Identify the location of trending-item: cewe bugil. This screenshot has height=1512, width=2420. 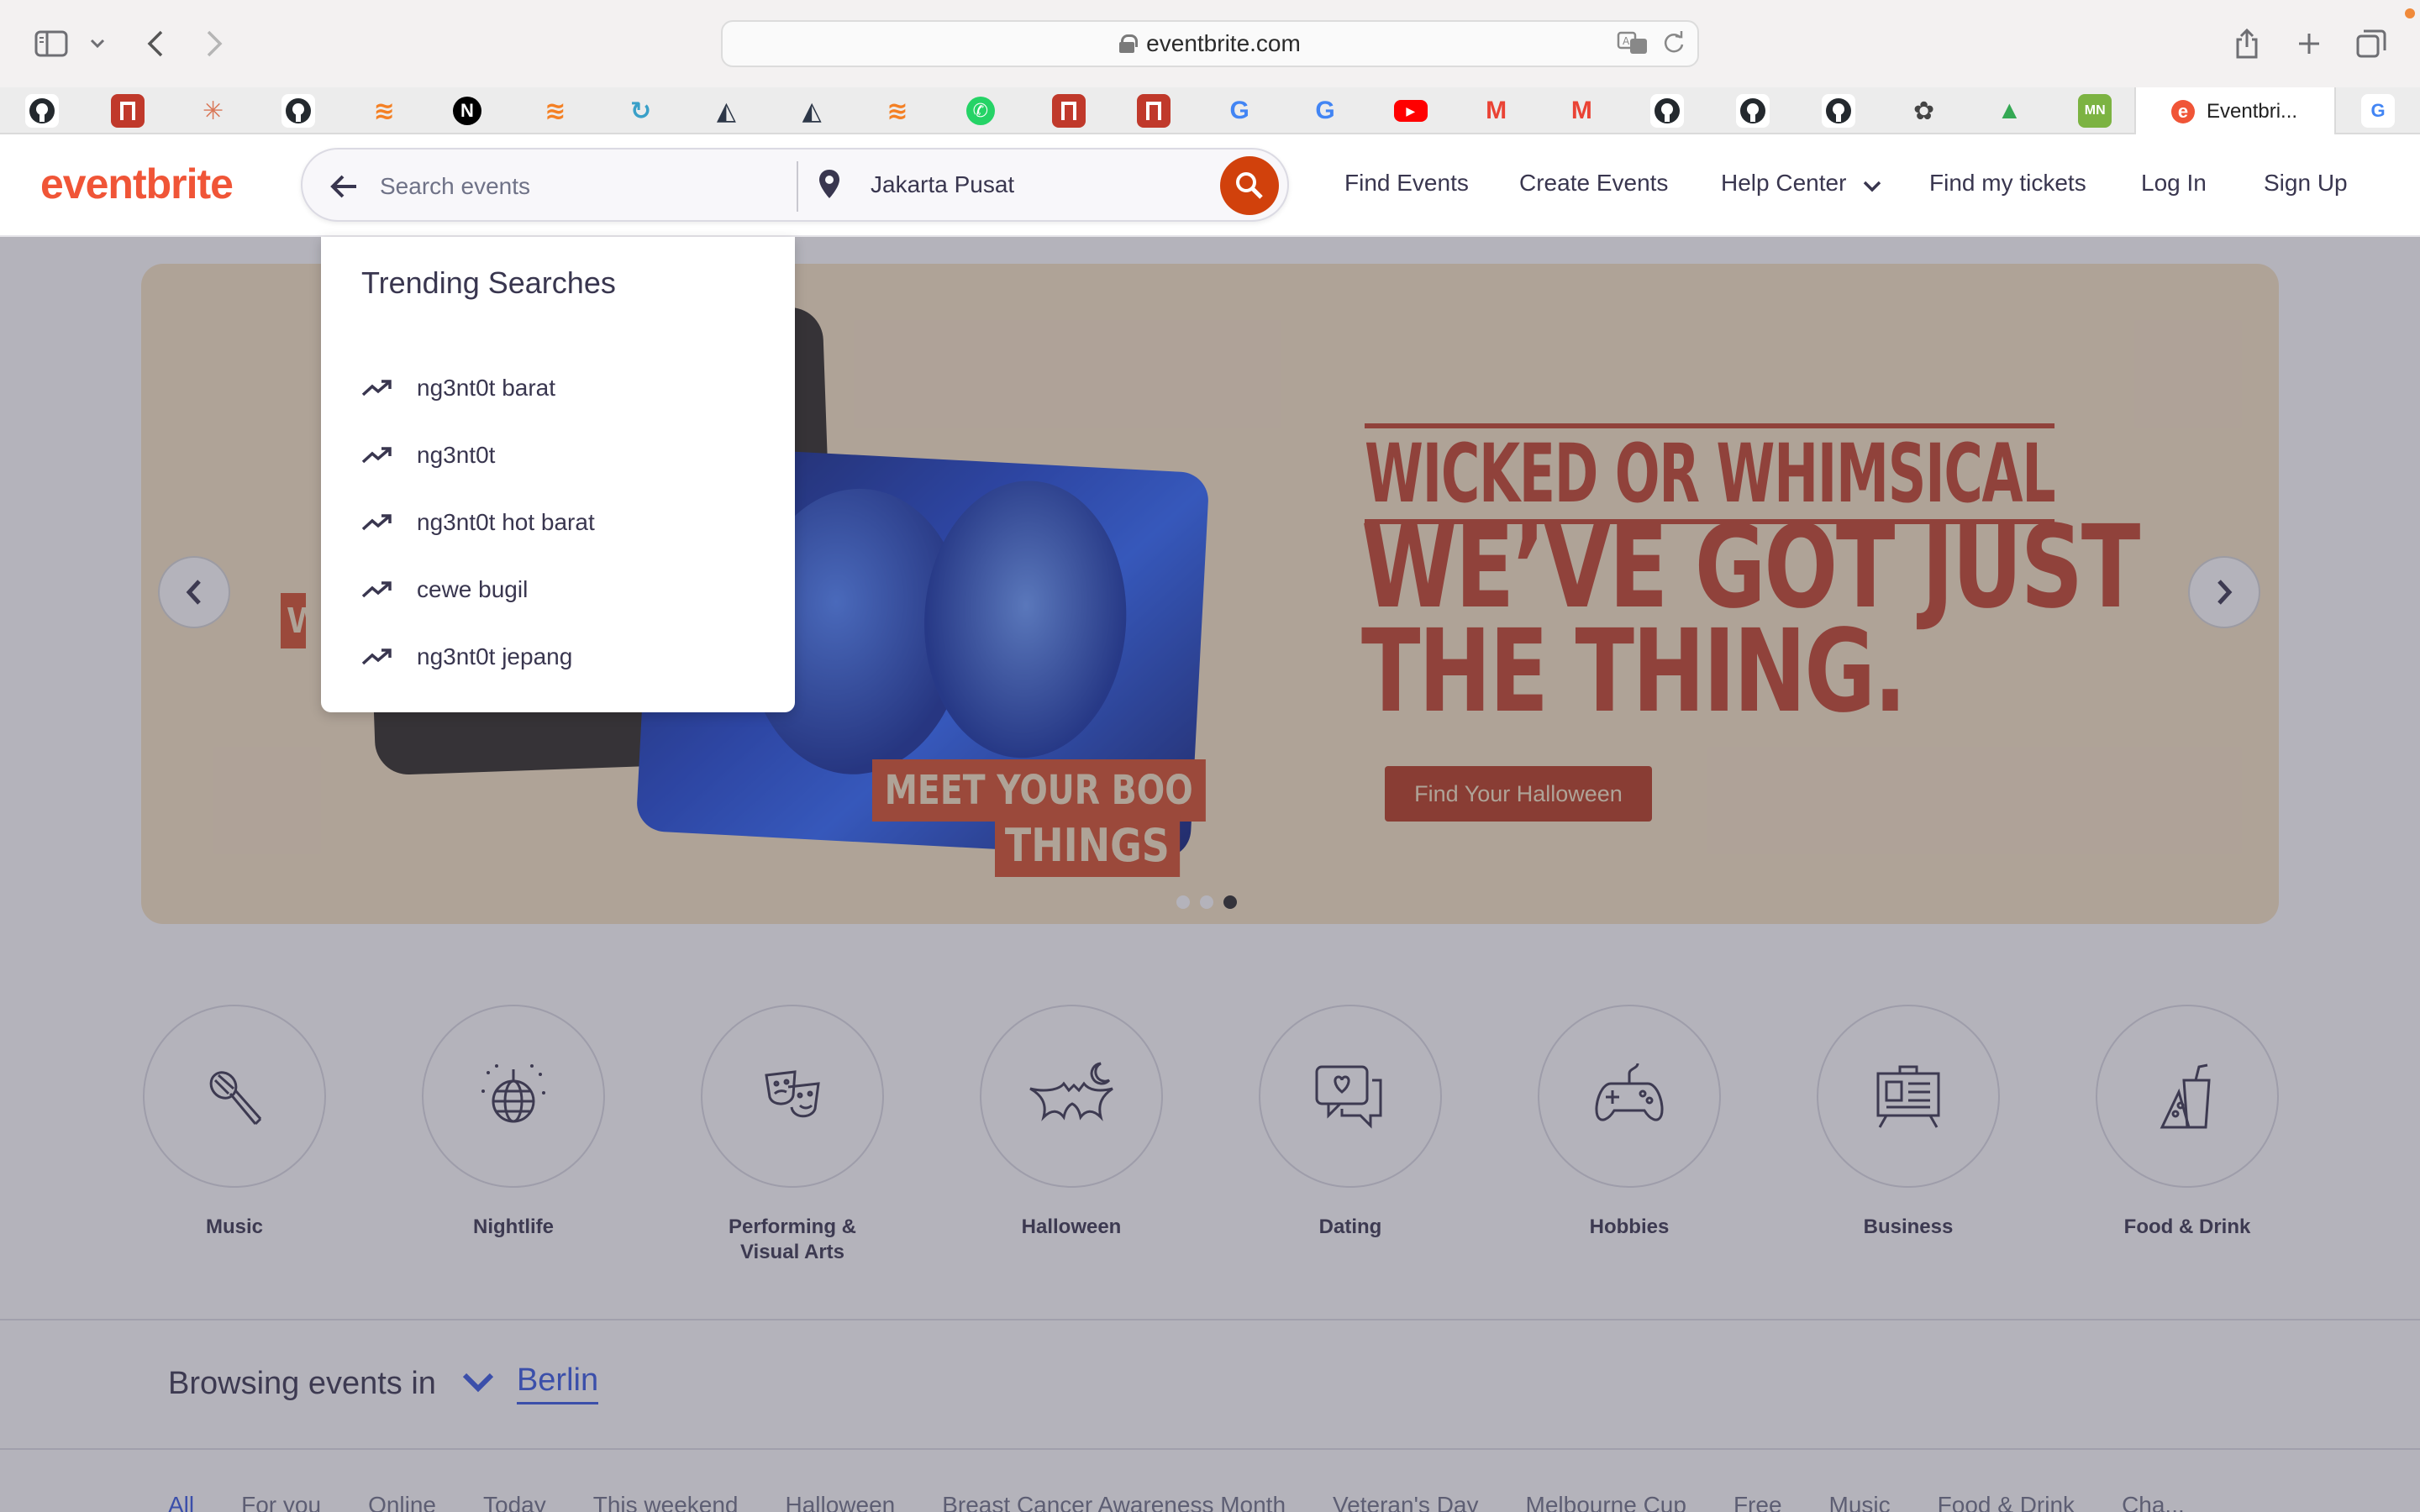
(445, 590).